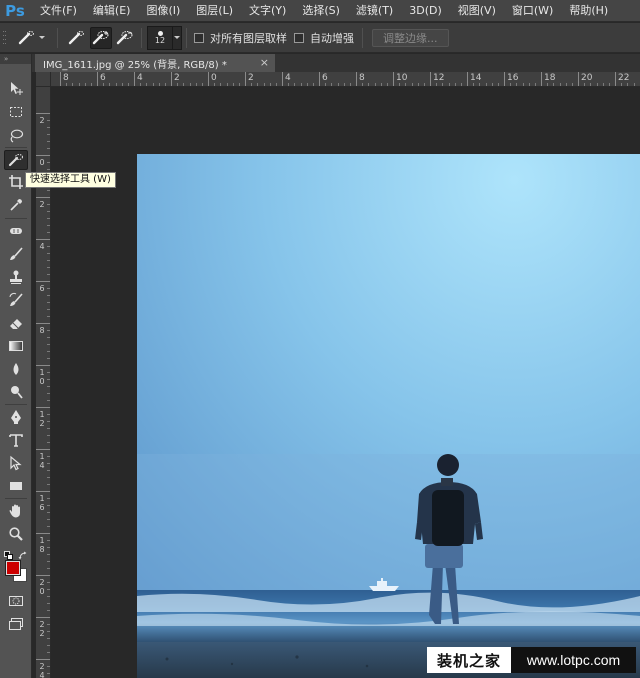 This screenshot has height=678, width=640. Describe the element at coordinates (163, 11) in the screenshot. I see `menu-image: 图像(I)` at that location.